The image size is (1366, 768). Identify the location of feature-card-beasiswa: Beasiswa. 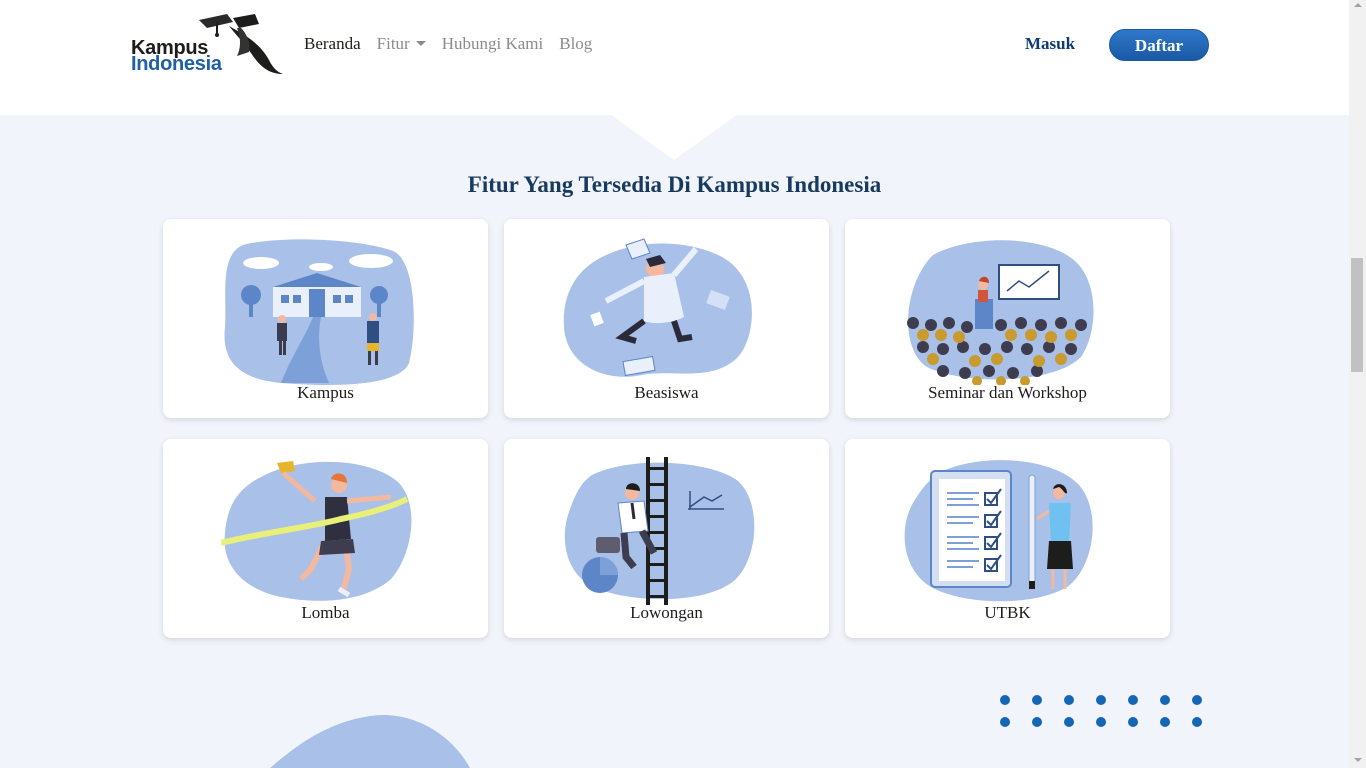
(666, 318).